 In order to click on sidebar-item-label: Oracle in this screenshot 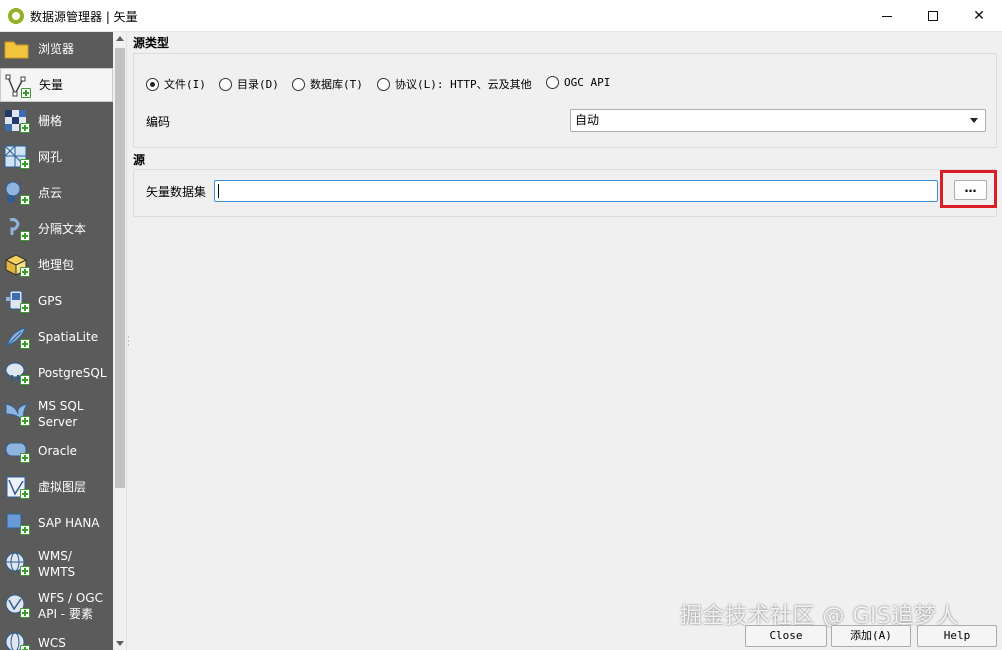, I will do `click(58, 451)`.